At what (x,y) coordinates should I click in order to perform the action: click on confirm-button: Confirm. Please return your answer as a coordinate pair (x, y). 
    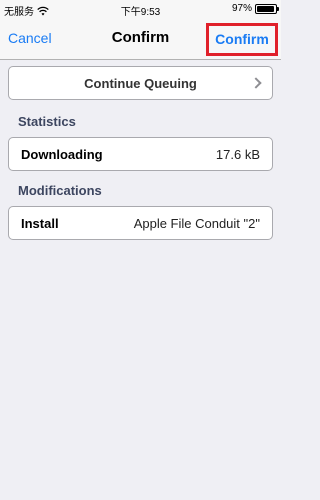
    Looking at the image, I should click on (242, 39).